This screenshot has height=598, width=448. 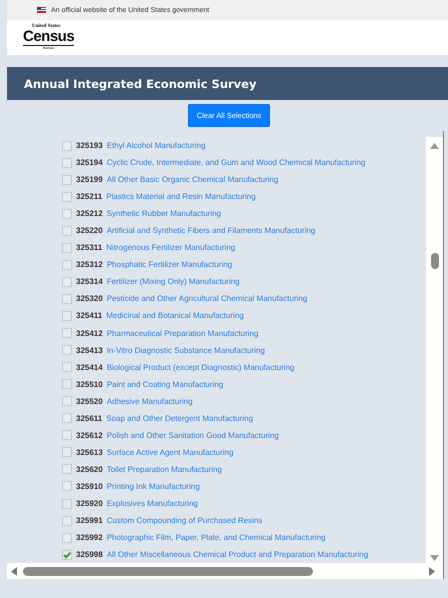 What do you see at coordinates (89, 315) in the screenshot?
I see `naics-code: 325411` at bounding box center [89, 315].